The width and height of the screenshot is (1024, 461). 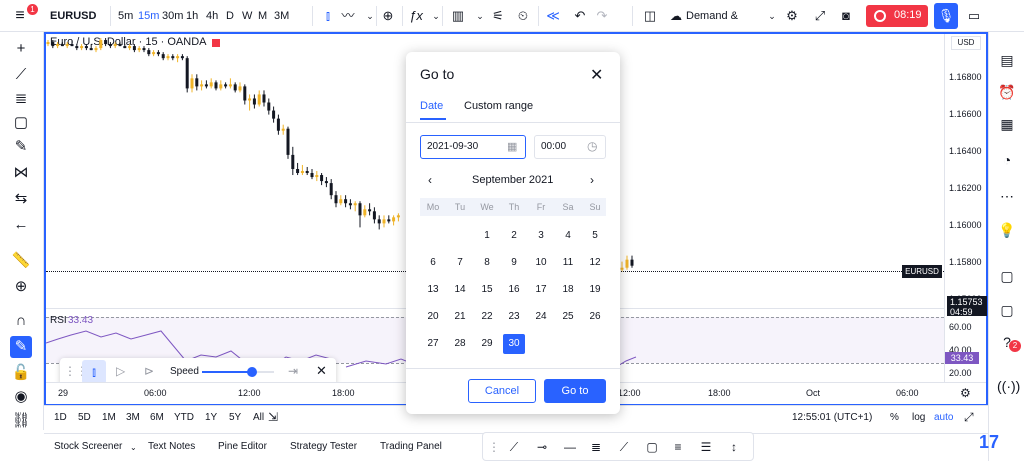 What do you see at coordinates (281, 16) in the screenshot?
I see `interval-3m: 3M` at bounding box center [281, 16].